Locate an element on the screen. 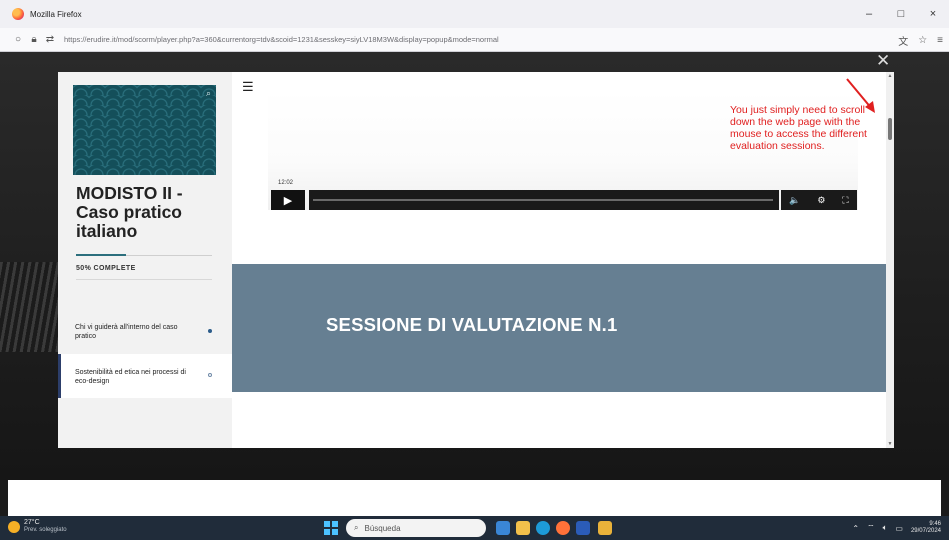  clock: 9:46 29/07/2024 is located at coordinates (926, 528).